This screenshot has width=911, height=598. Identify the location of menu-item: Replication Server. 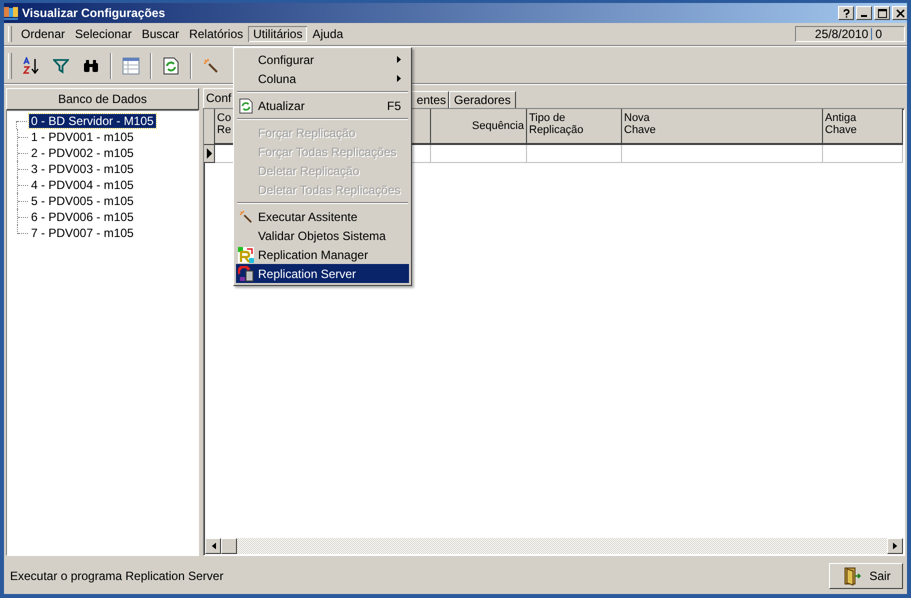
(322, 273).